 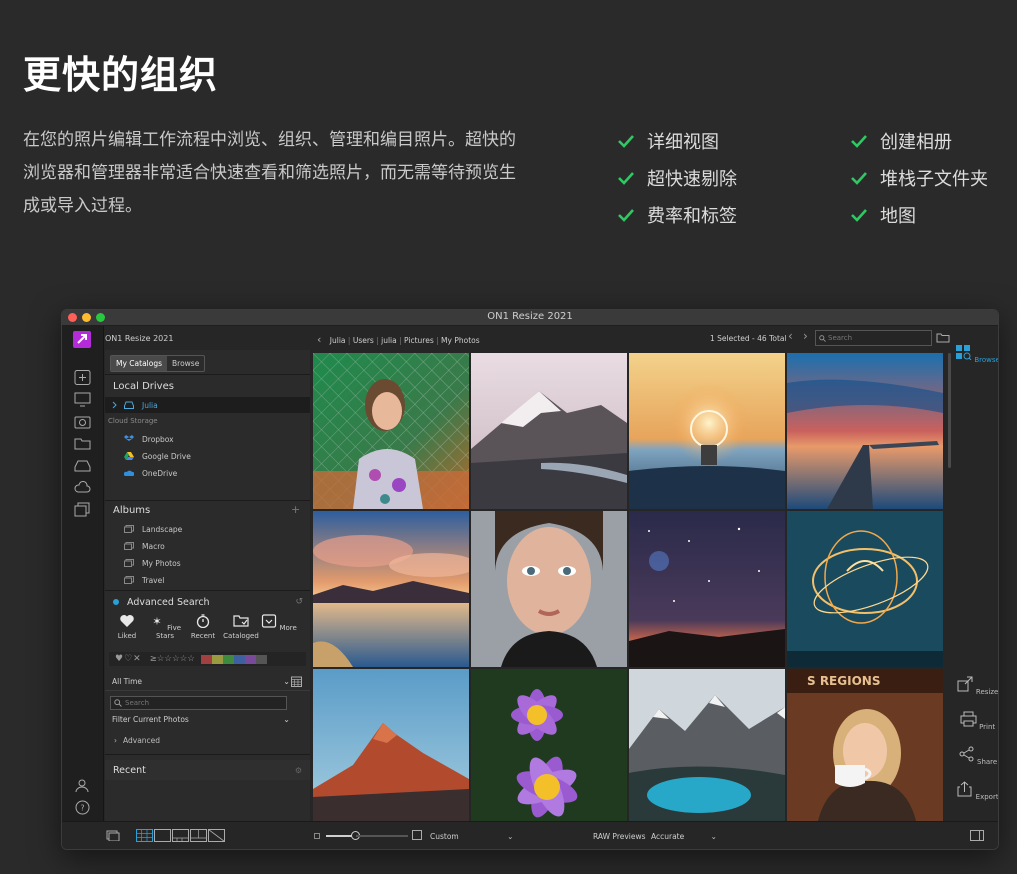 I want to click on albums-section: Albums, so click(x=207, y=510).